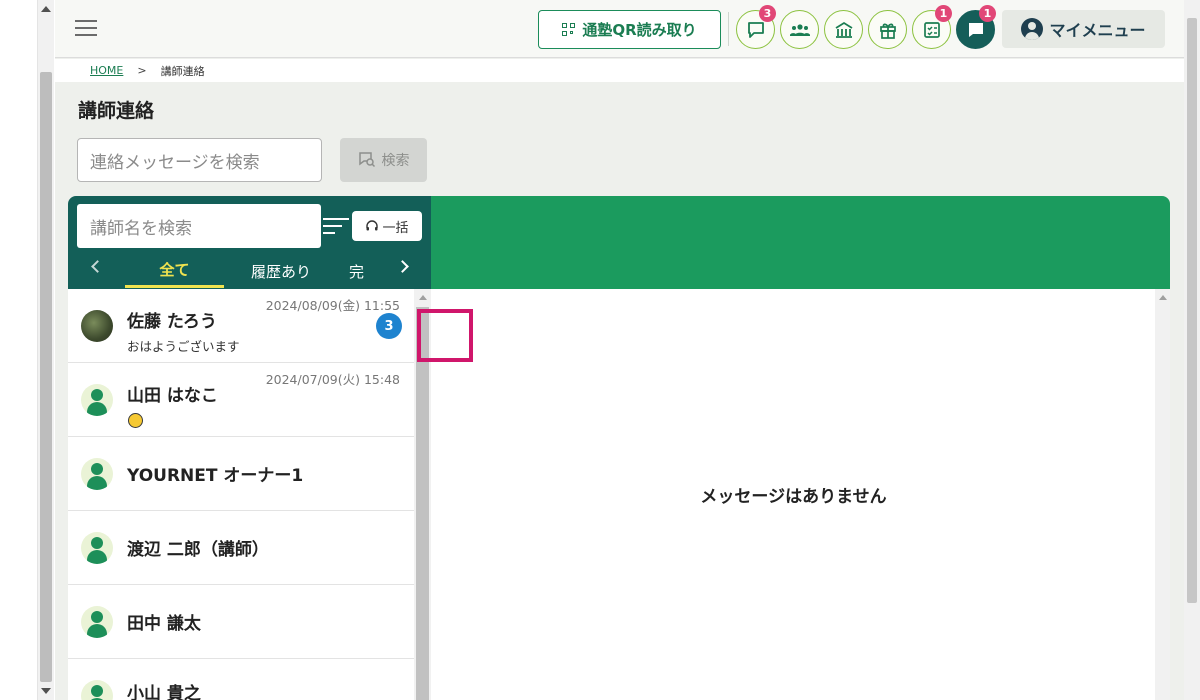  I want to click on teacher-photo-avatar, so click(97, 326).